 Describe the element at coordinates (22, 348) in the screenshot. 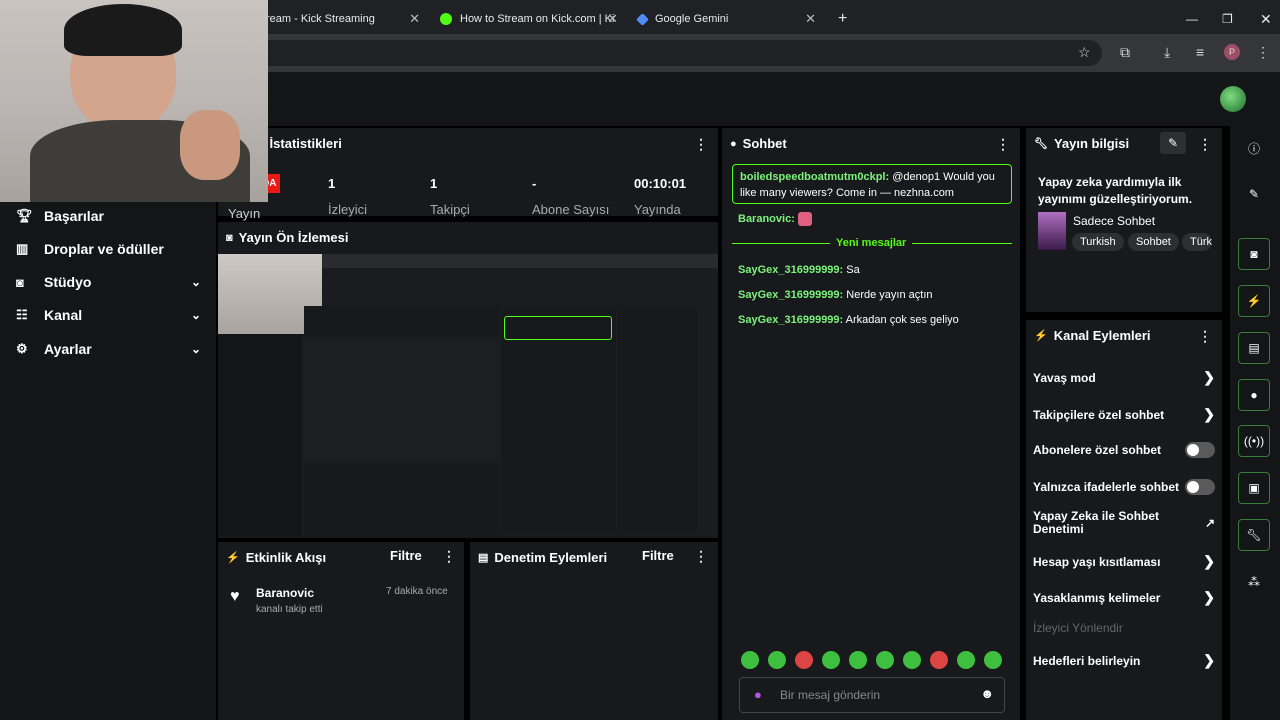

I see `gear-icon: ⚙` at that location.